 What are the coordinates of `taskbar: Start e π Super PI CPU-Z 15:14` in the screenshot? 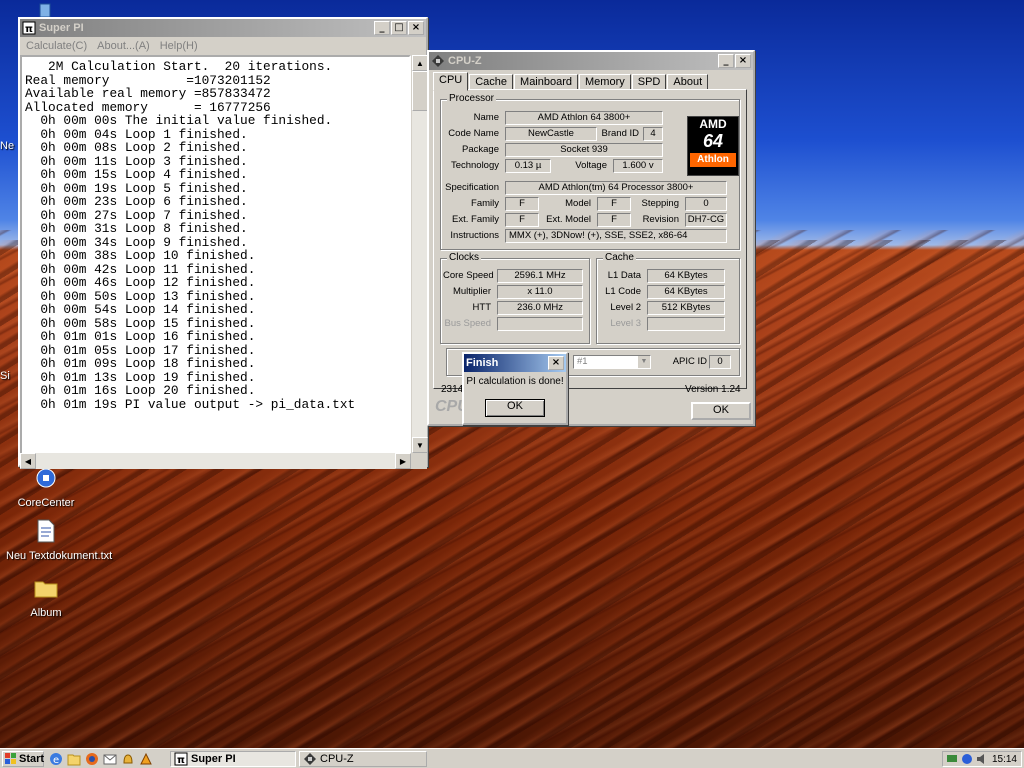 It's located at (512, 758).